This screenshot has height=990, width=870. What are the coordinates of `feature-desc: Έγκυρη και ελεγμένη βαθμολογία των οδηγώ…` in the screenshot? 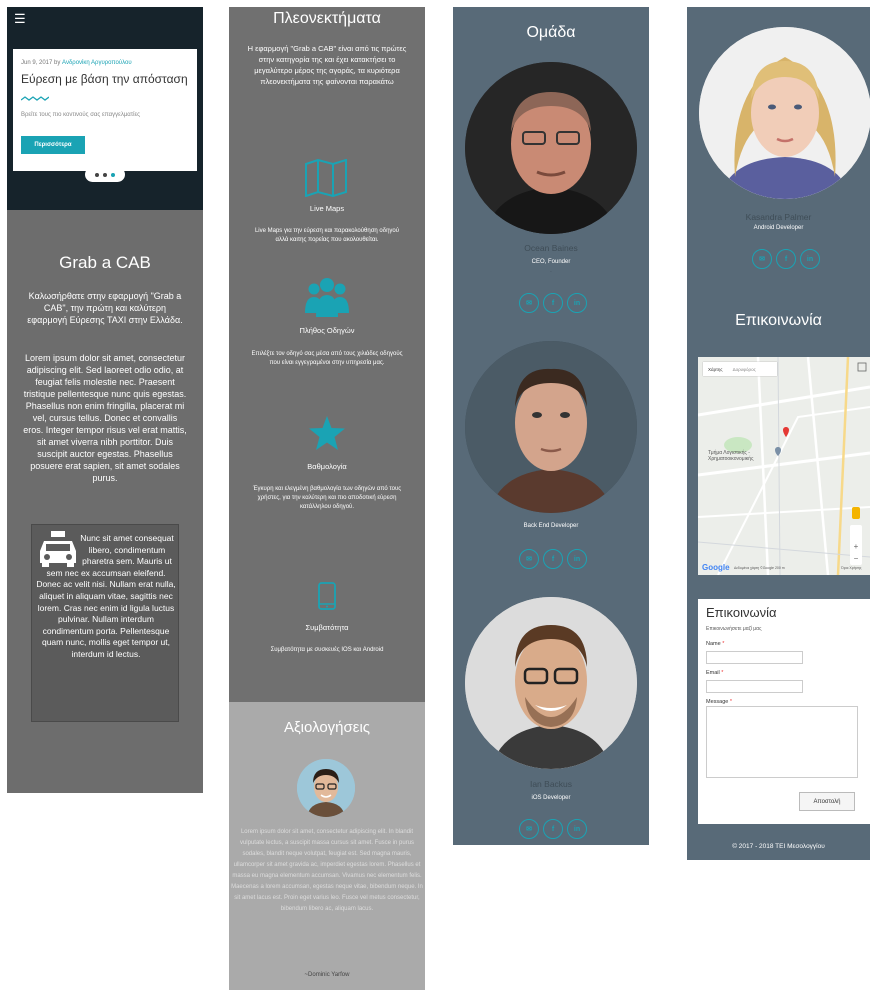 It's located at (327, 498).